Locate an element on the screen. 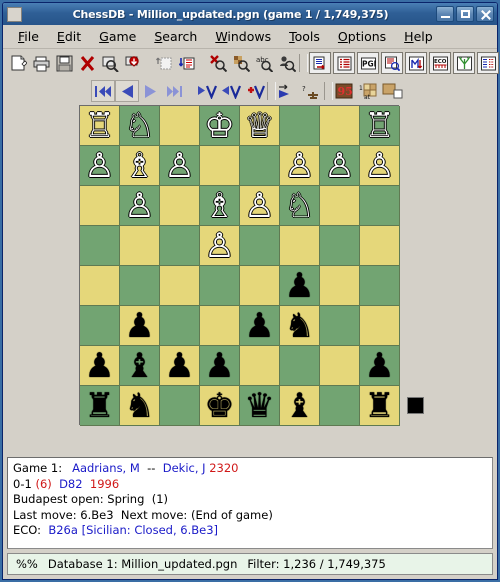 The height and width of the screenshot is (582, 500). square-c8 is located at coordinates (180, 126).